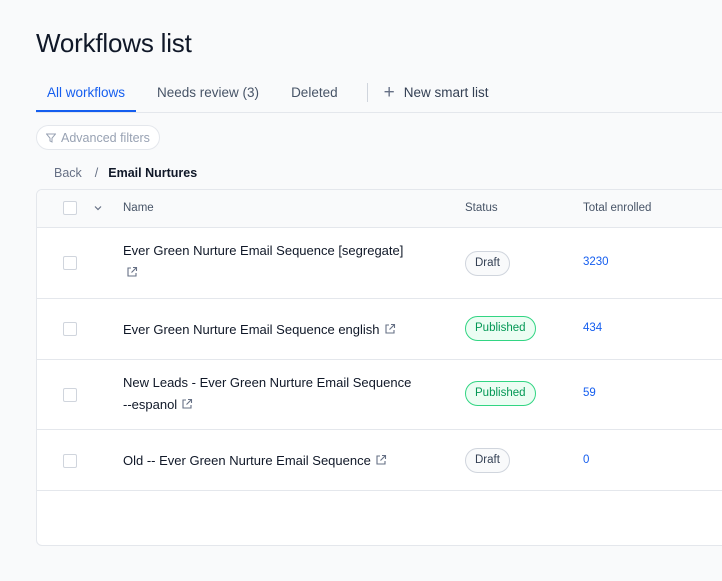 The image size is (722, 581). Describe the element at coordinates (208, 95) in the screenshot. I see `tab-needs-review: Needs review (3)` at that location.